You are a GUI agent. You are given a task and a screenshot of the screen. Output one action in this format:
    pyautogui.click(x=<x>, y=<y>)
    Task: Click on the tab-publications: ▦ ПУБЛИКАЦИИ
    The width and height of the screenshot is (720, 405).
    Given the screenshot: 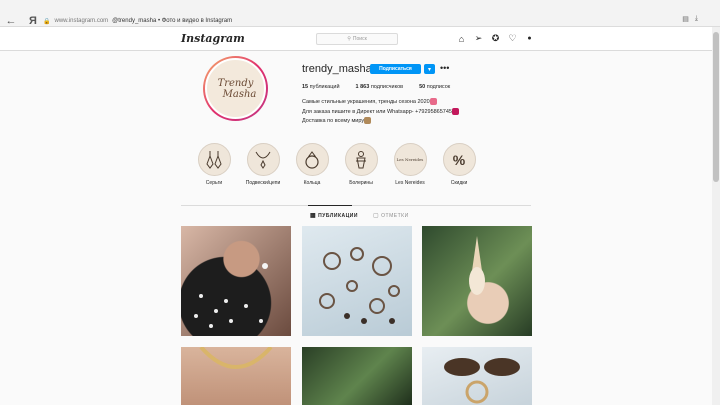 What is the action you would take?
    pyautogui.click(x=334, y=216)
    